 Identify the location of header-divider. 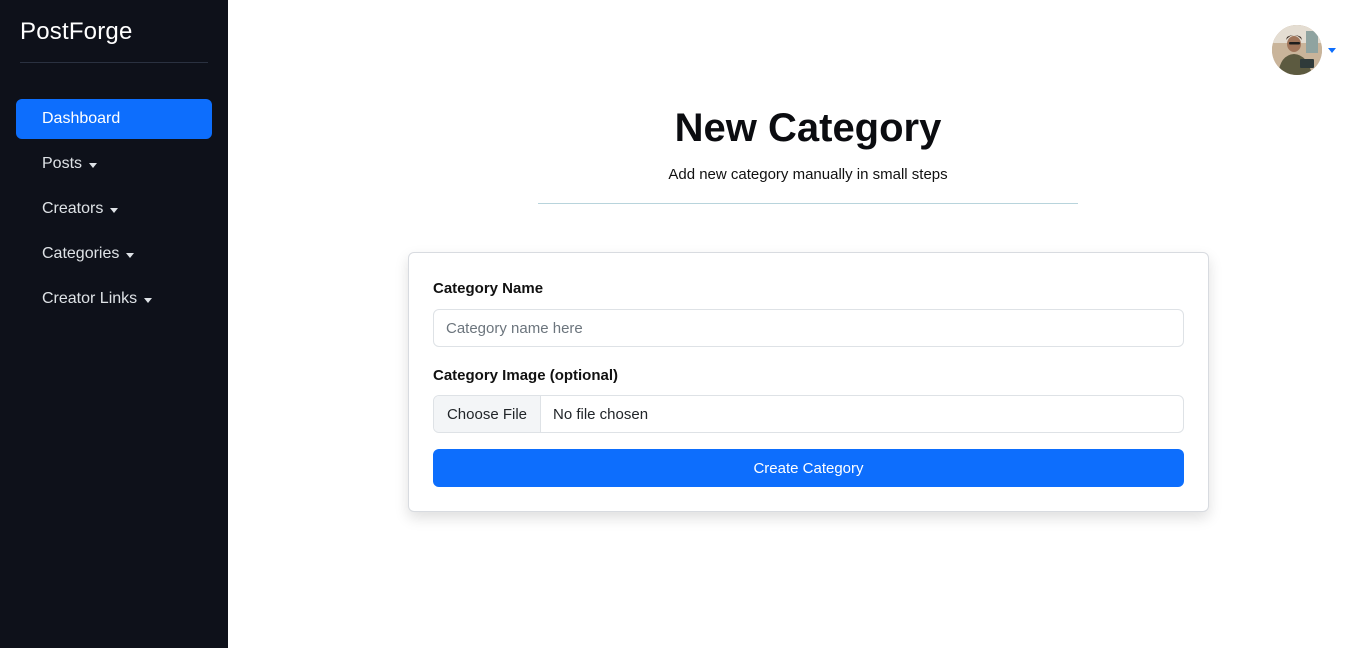
(808, 203).